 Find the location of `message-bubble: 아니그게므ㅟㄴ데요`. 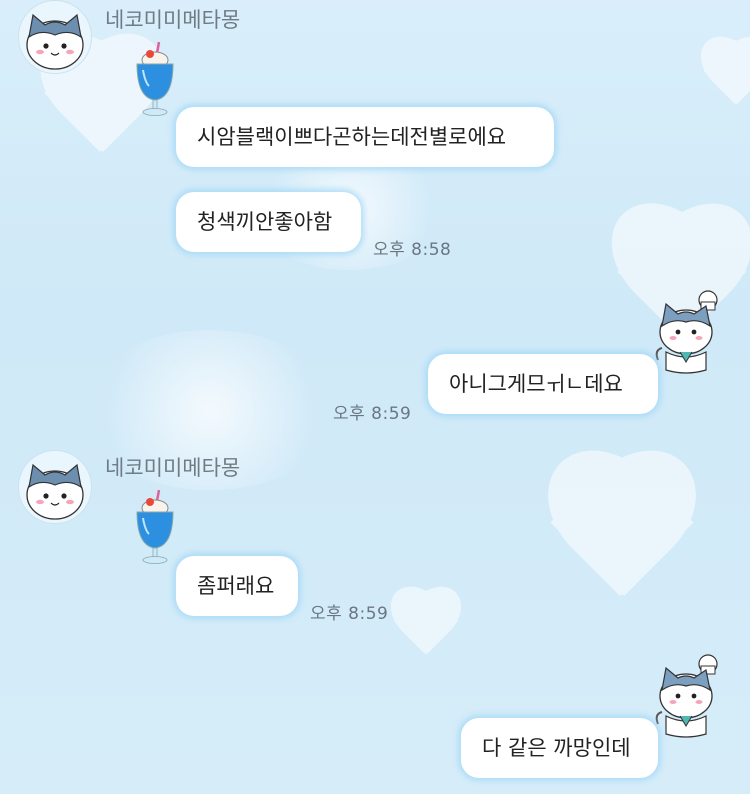

message-bubble: 아니그게므ㅟㄴ데요 is located at coordinates (543, 384).